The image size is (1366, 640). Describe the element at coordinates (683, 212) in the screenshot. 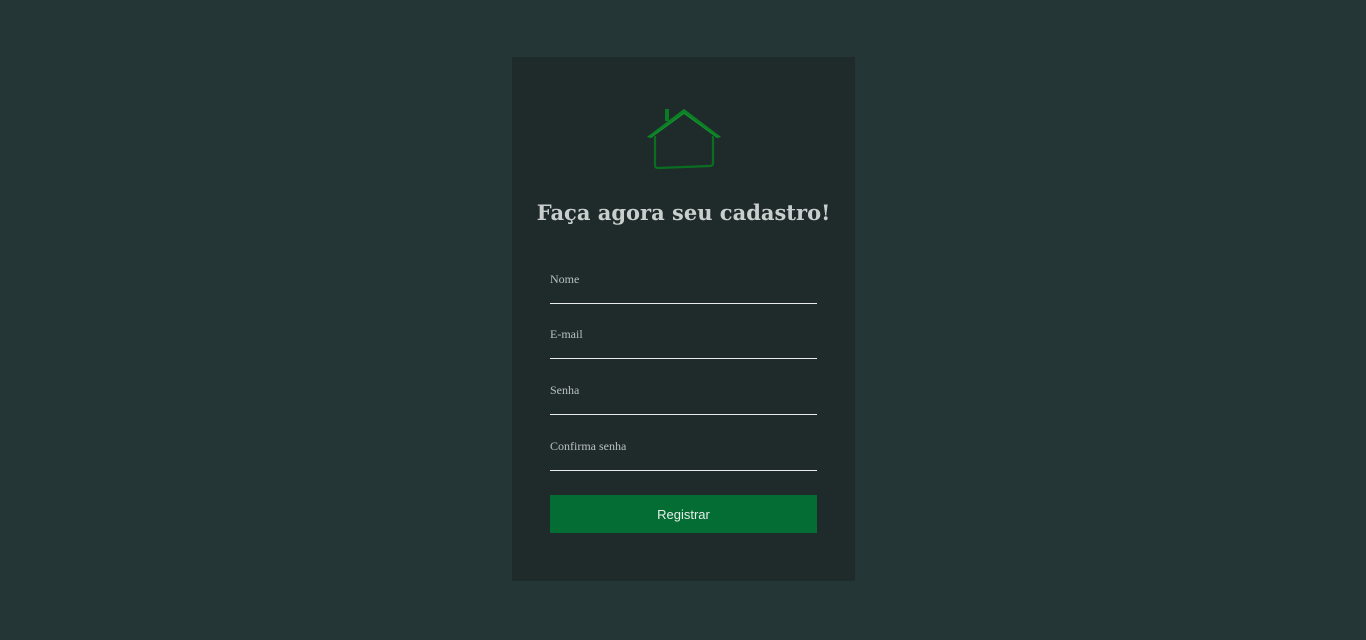

I see `page-title: Faça agora seu cadastro!` at that location.